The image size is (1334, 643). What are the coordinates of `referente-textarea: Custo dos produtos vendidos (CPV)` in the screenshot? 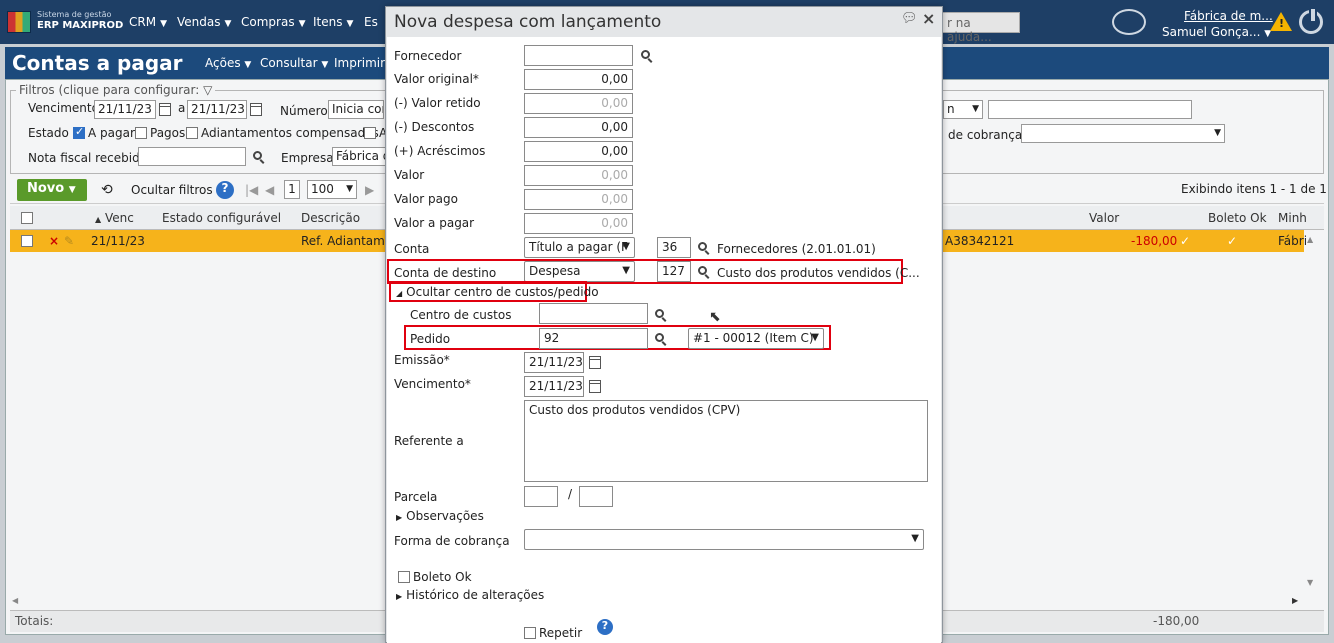 It's located at (726, 441).